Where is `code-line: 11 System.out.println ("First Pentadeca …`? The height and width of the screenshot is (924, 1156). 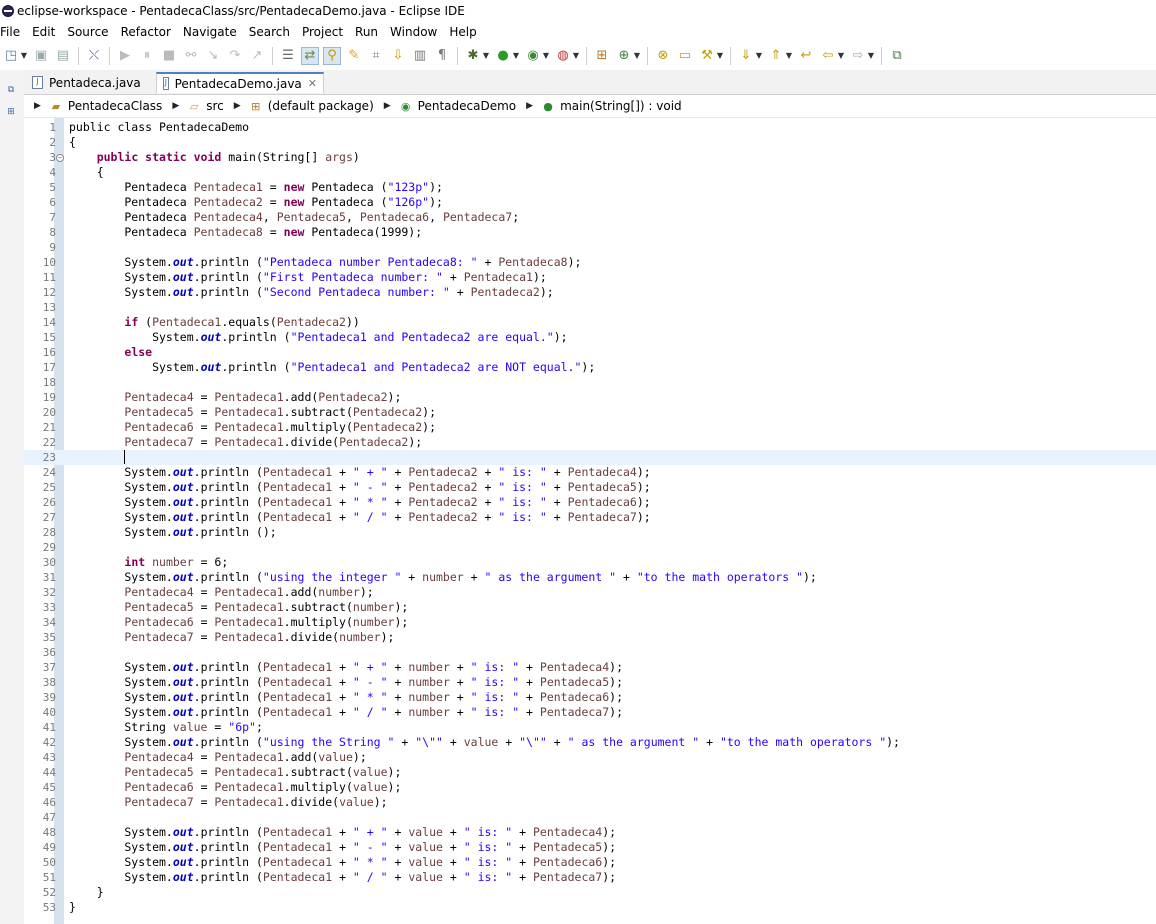
code-line: 11 System.out.println ("First Pentadeca … is located at coordinates (590, 277).